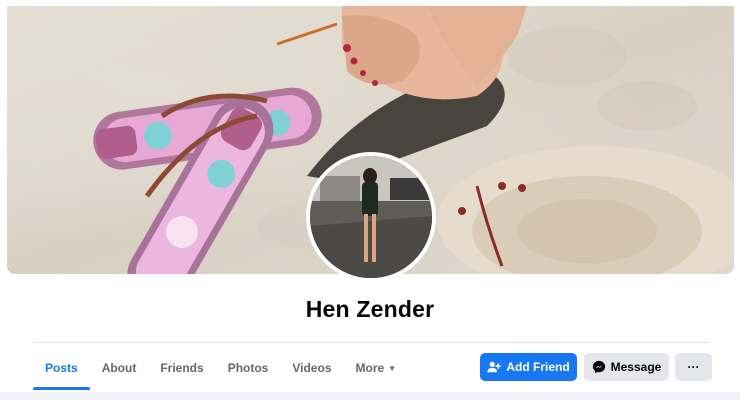 The image size is (740, 400). Describe the element at coordinates (494, 367) in the screenshot. I see `add-person-icon` at that location.